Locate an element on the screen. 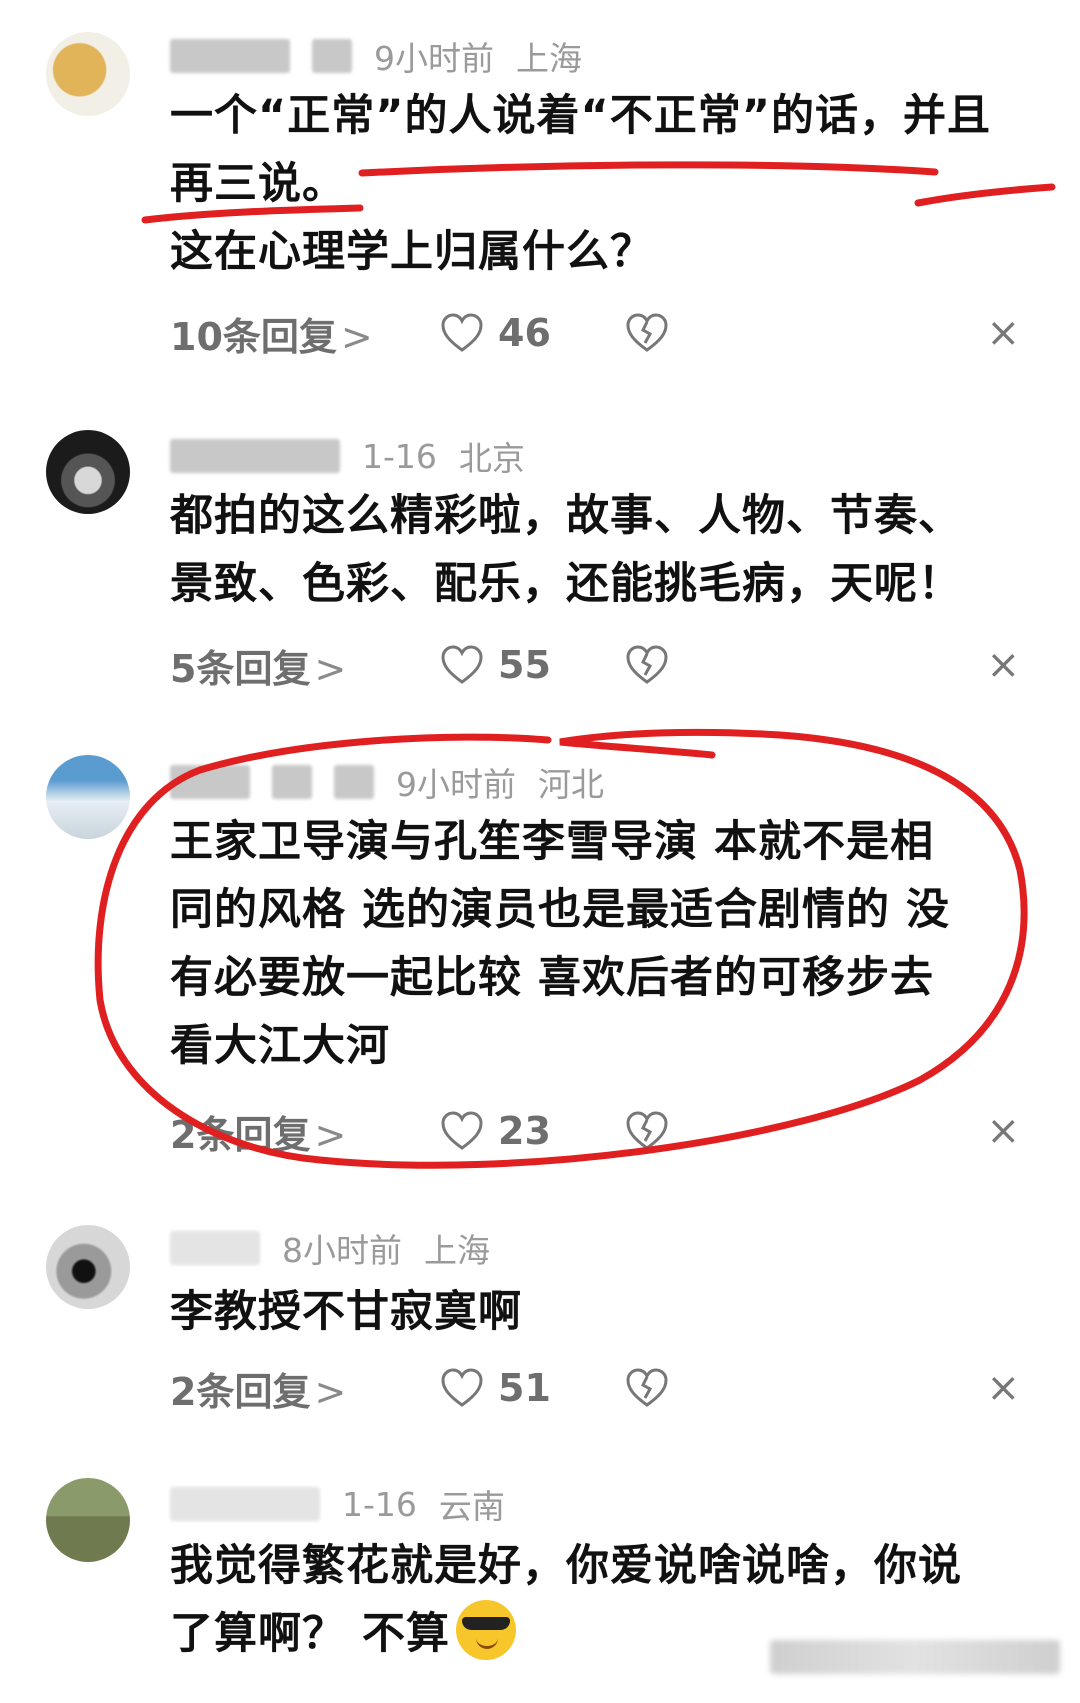 This screenshot has height=1703, width=1080. comment-location: 河北 is located at coordinates (571, 784).